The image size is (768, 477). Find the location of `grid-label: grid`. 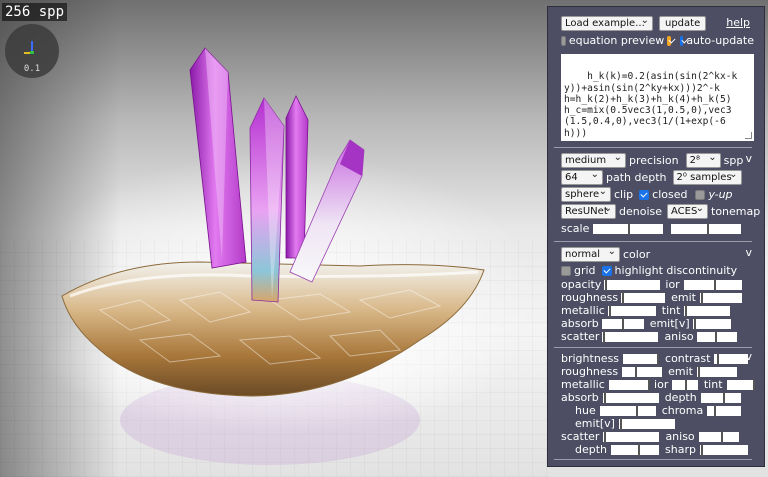

grid-label: grid is located at coordinates (585, 270).